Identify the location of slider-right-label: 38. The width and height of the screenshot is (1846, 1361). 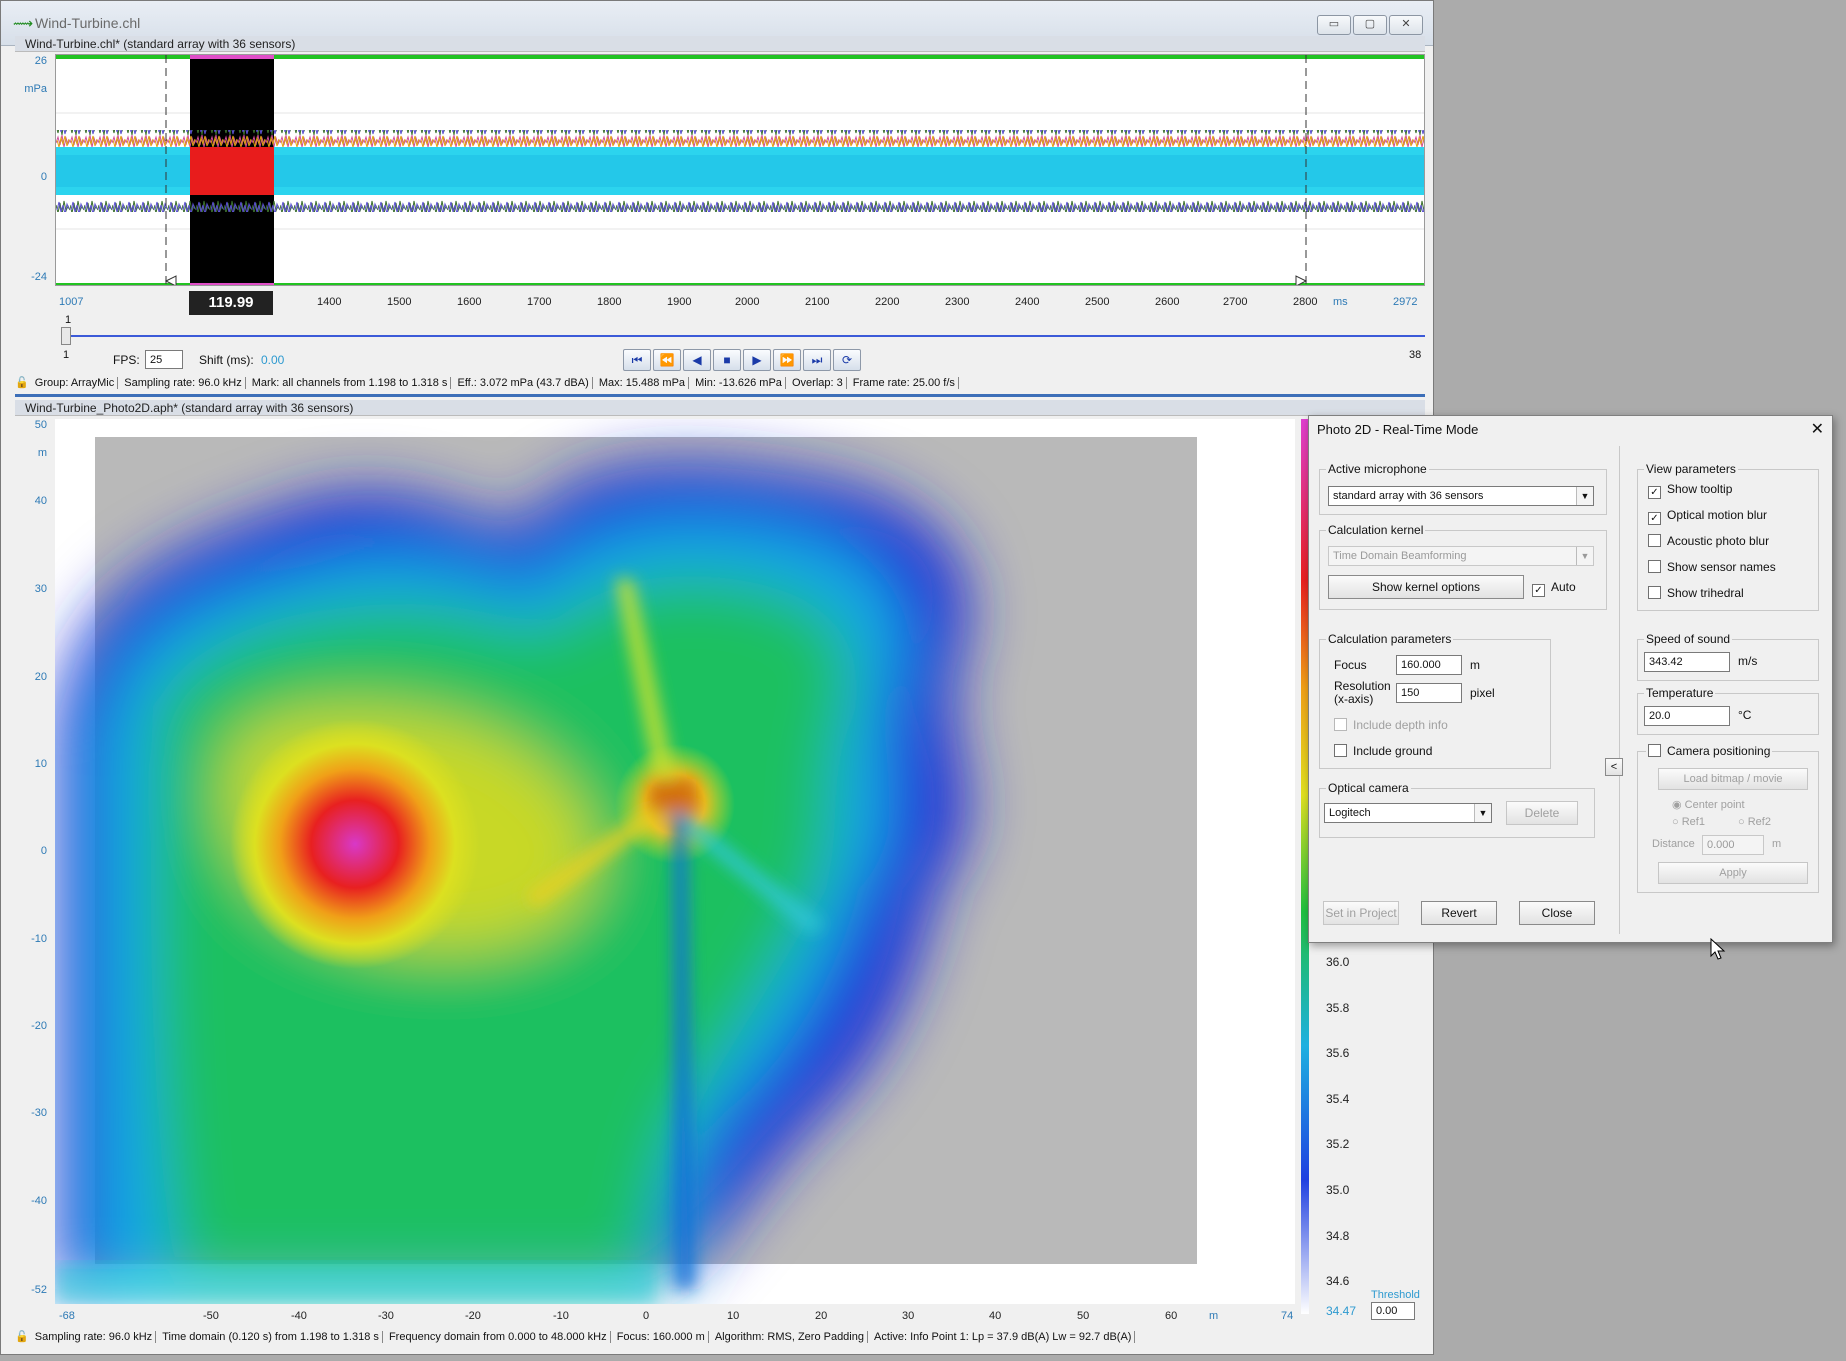
(1415, 355).